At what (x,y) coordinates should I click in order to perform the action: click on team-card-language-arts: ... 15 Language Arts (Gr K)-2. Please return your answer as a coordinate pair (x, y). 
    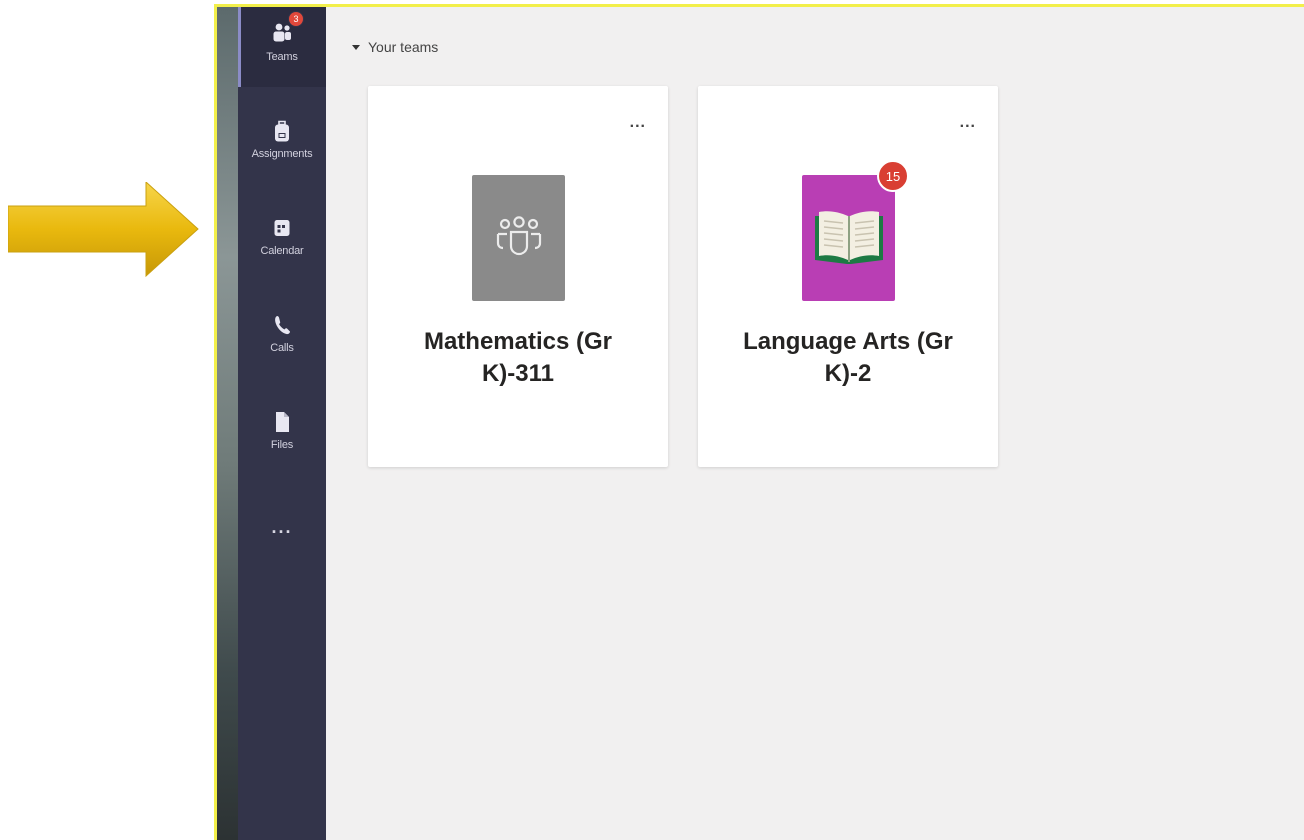
    Looking at the image, I should click on (848, 276).